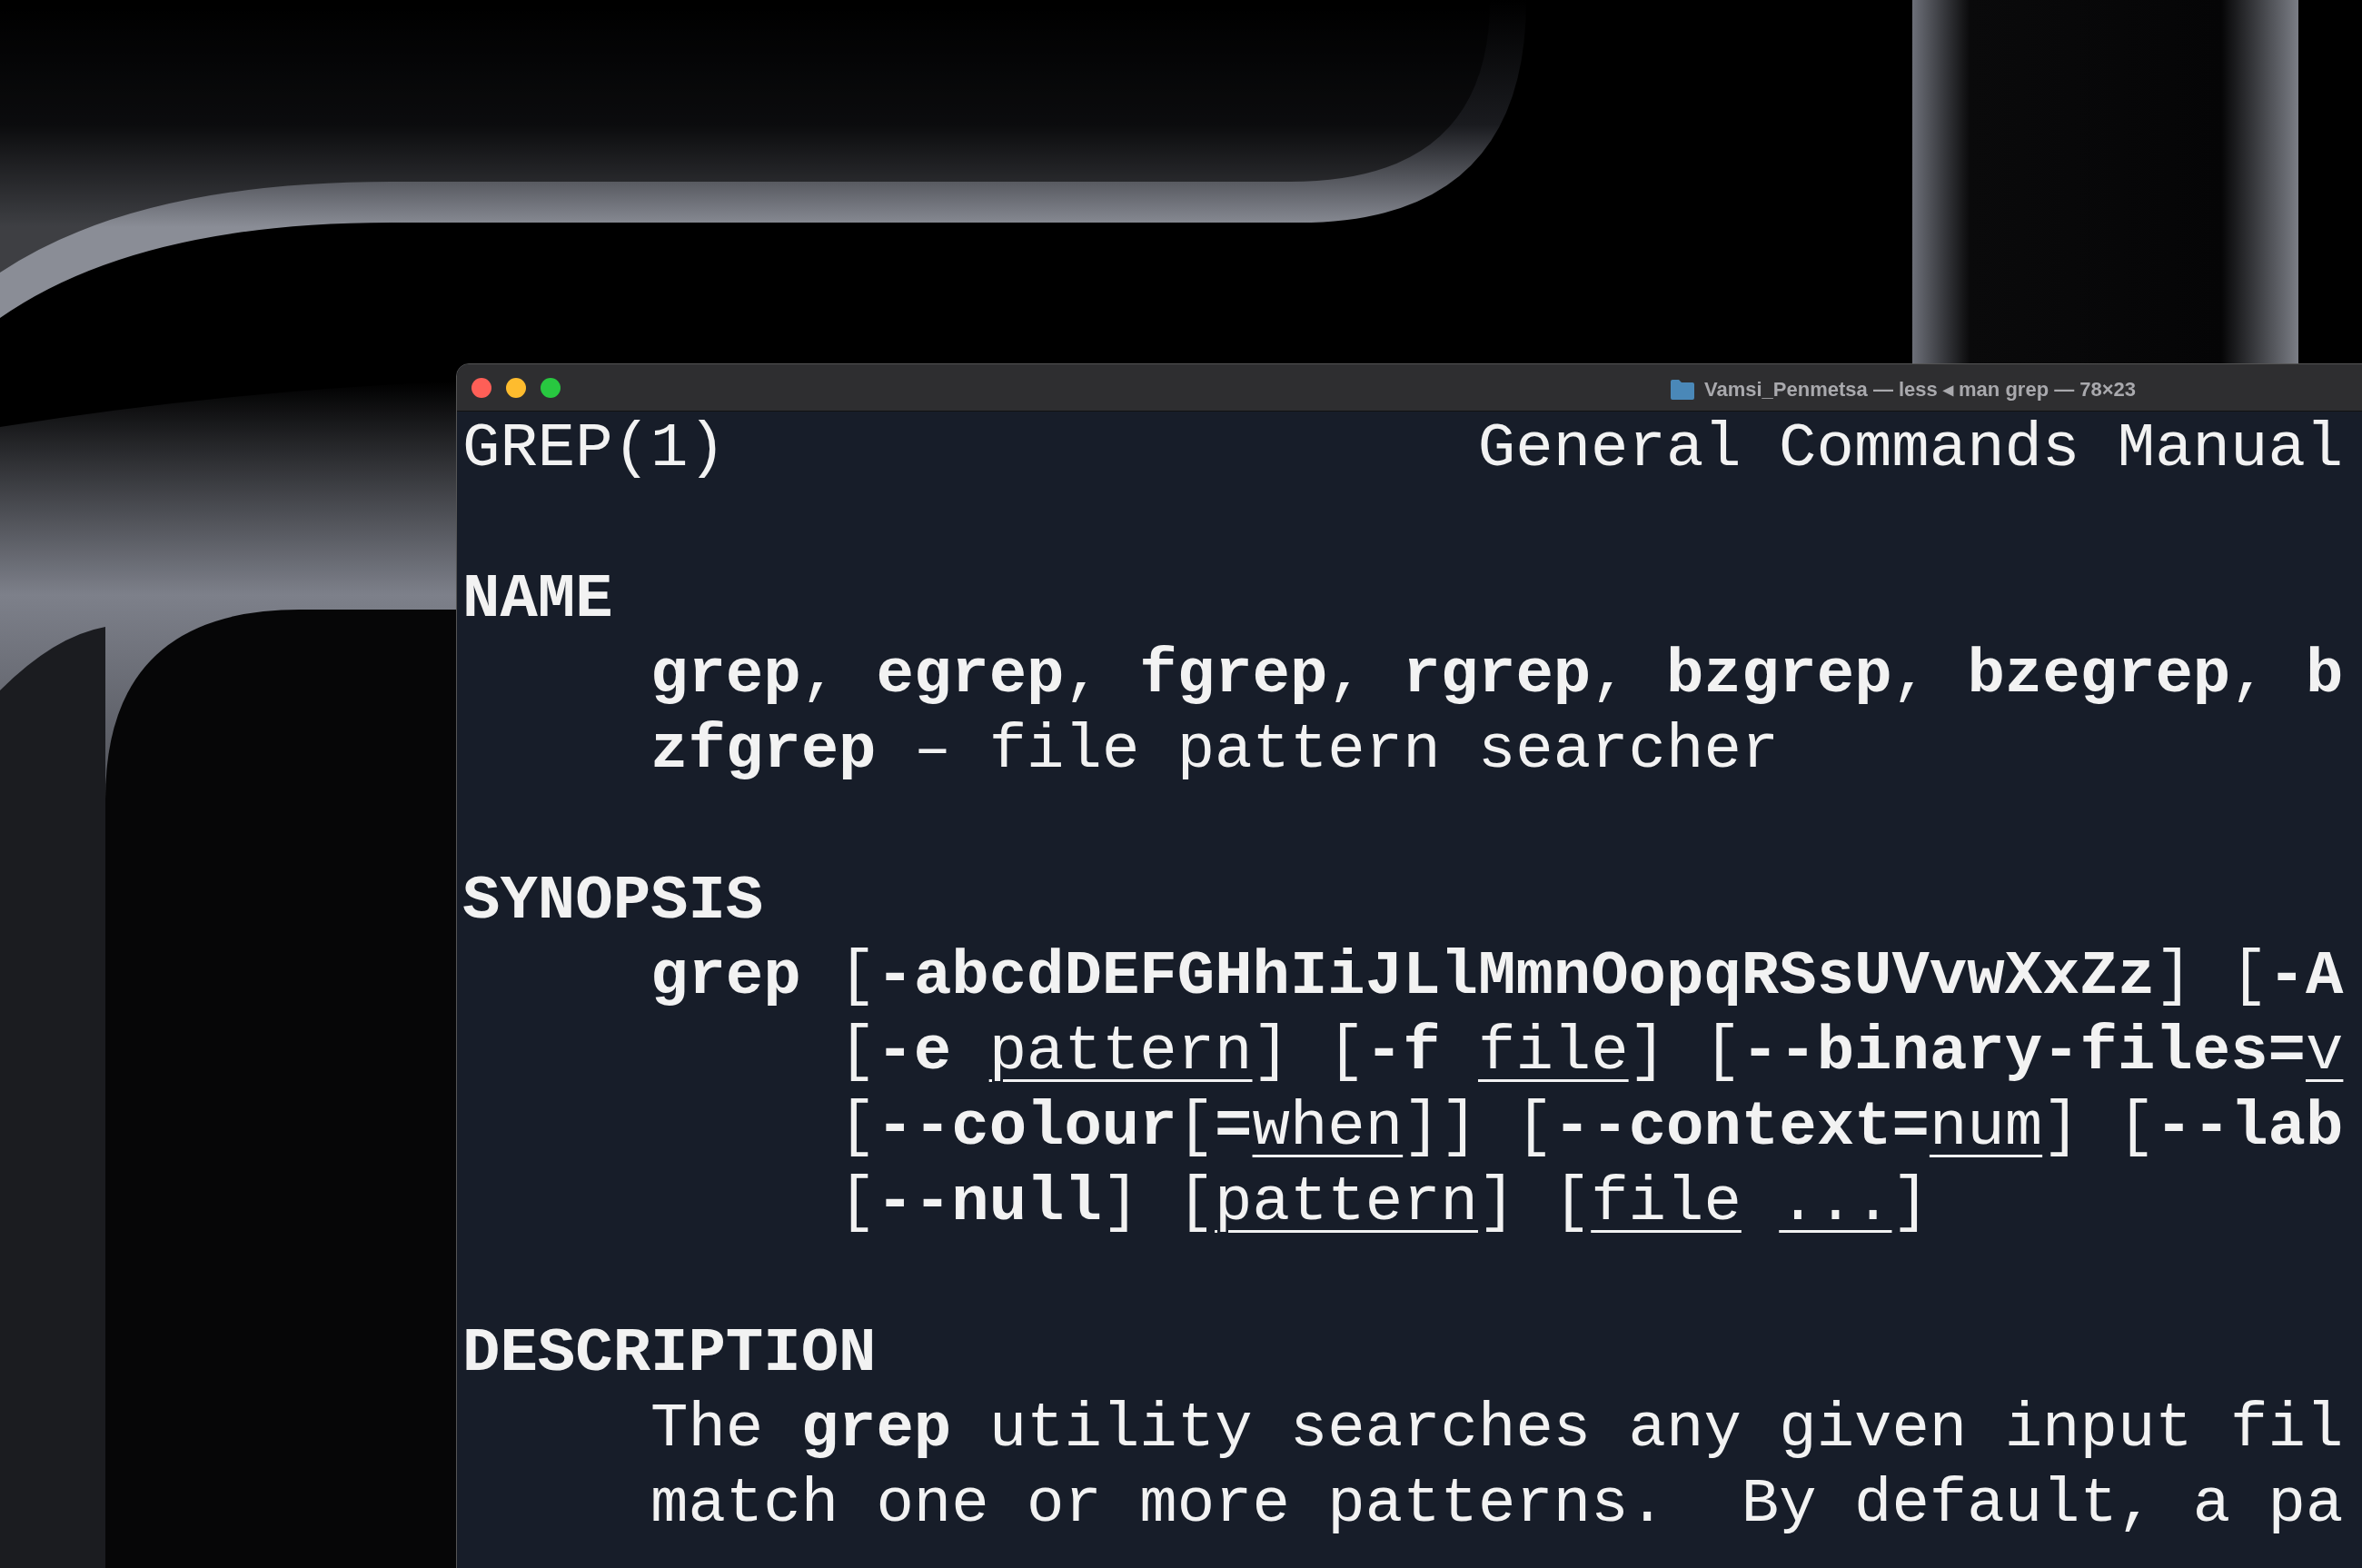  Describe the element at coordinates (1384, 1202) in the screenshot. I see `manual-text-line: [--null] [pattern] [file ...]` at that location.